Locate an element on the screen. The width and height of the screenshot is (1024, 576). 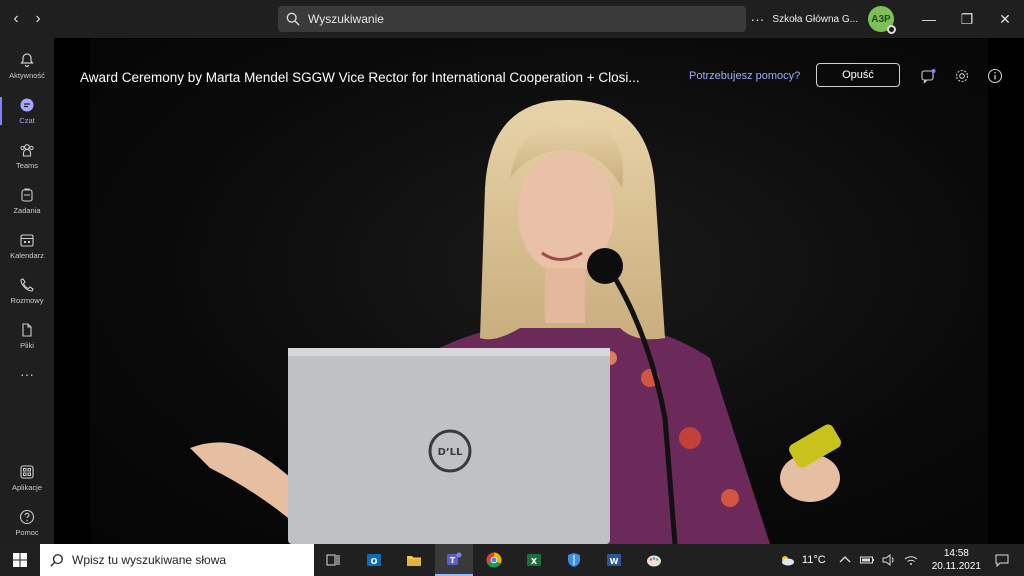
paint-app is located at coordinates (654, 560).